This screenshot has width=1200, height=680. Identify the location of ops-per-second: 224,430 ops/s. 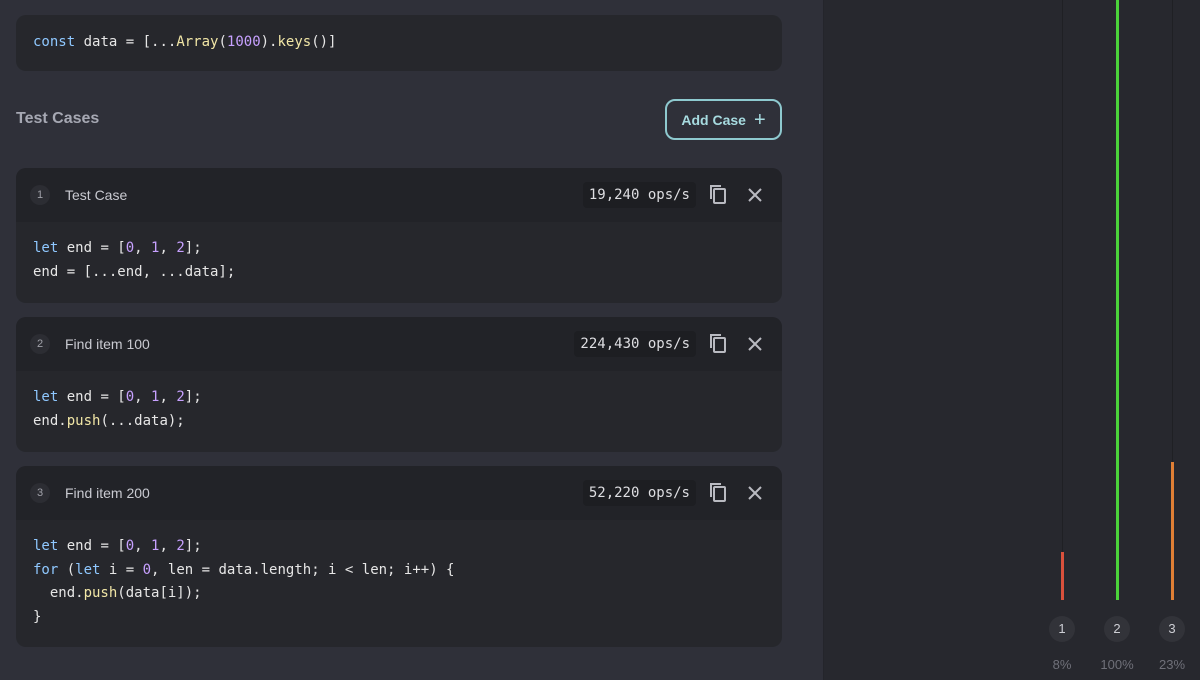
(635, 344).